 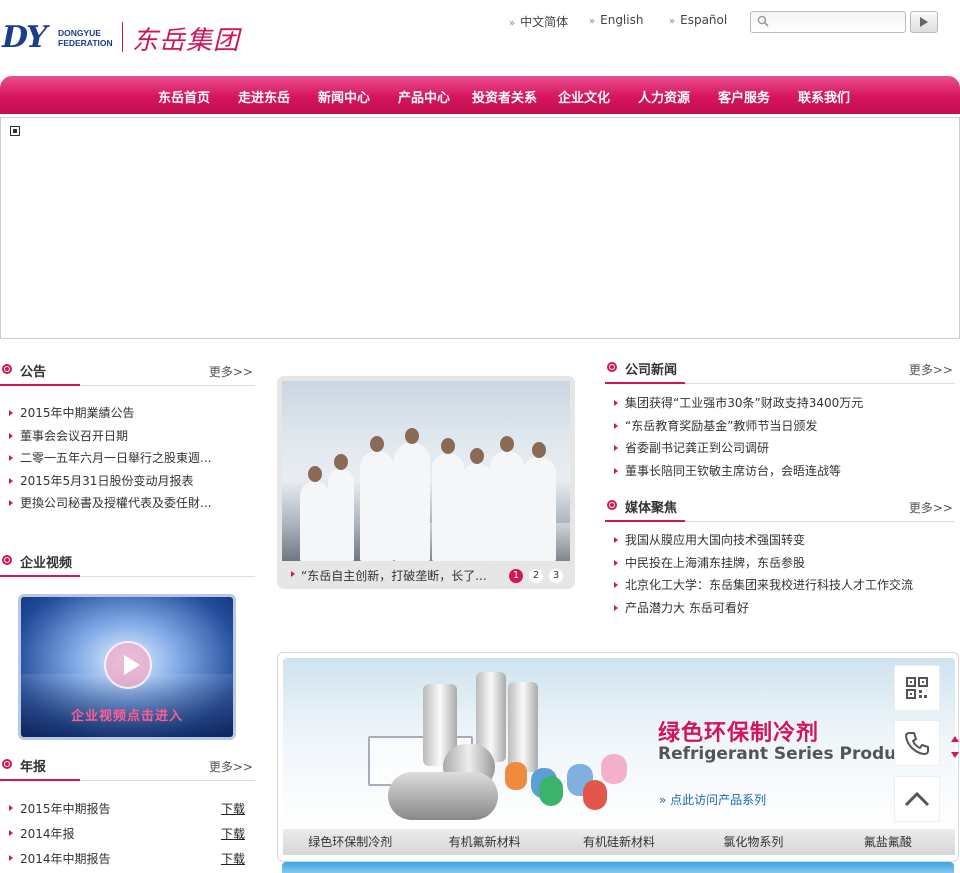 I want to click on qrcode-icon, so click(x=917, y=688).